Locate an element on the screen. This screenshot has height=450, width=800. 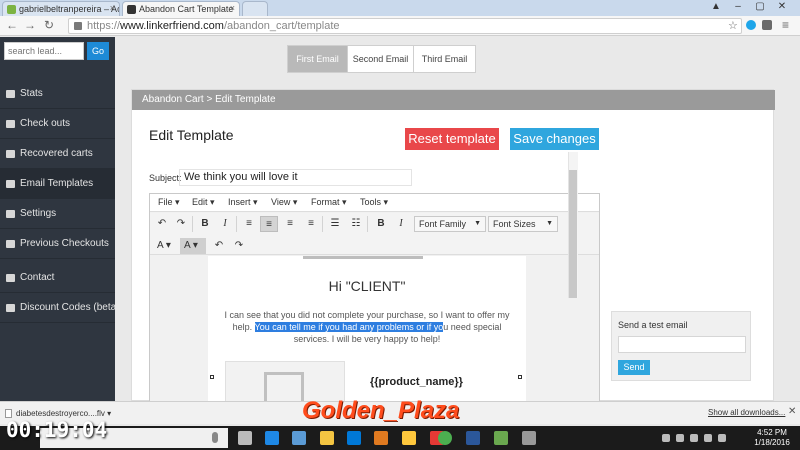
numbered-list-icon: ☷ is located at coordinates (356, 224).